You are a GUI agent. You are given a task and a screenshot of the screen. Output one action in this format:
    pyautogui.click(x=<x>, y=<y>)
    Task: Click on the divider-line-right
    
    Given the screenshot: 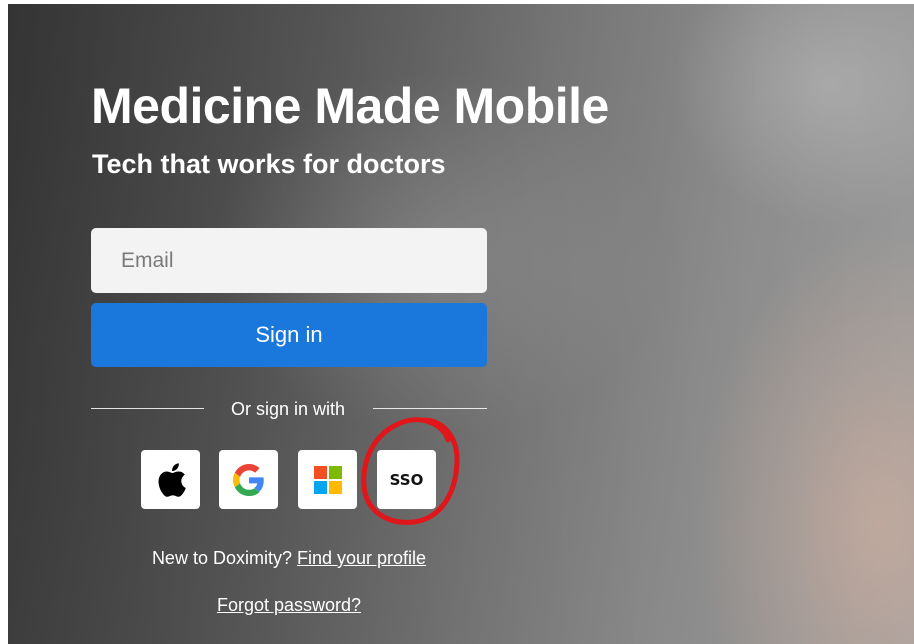 What is the action you would take?
    pyautogui.click(x=430, y=408)
    